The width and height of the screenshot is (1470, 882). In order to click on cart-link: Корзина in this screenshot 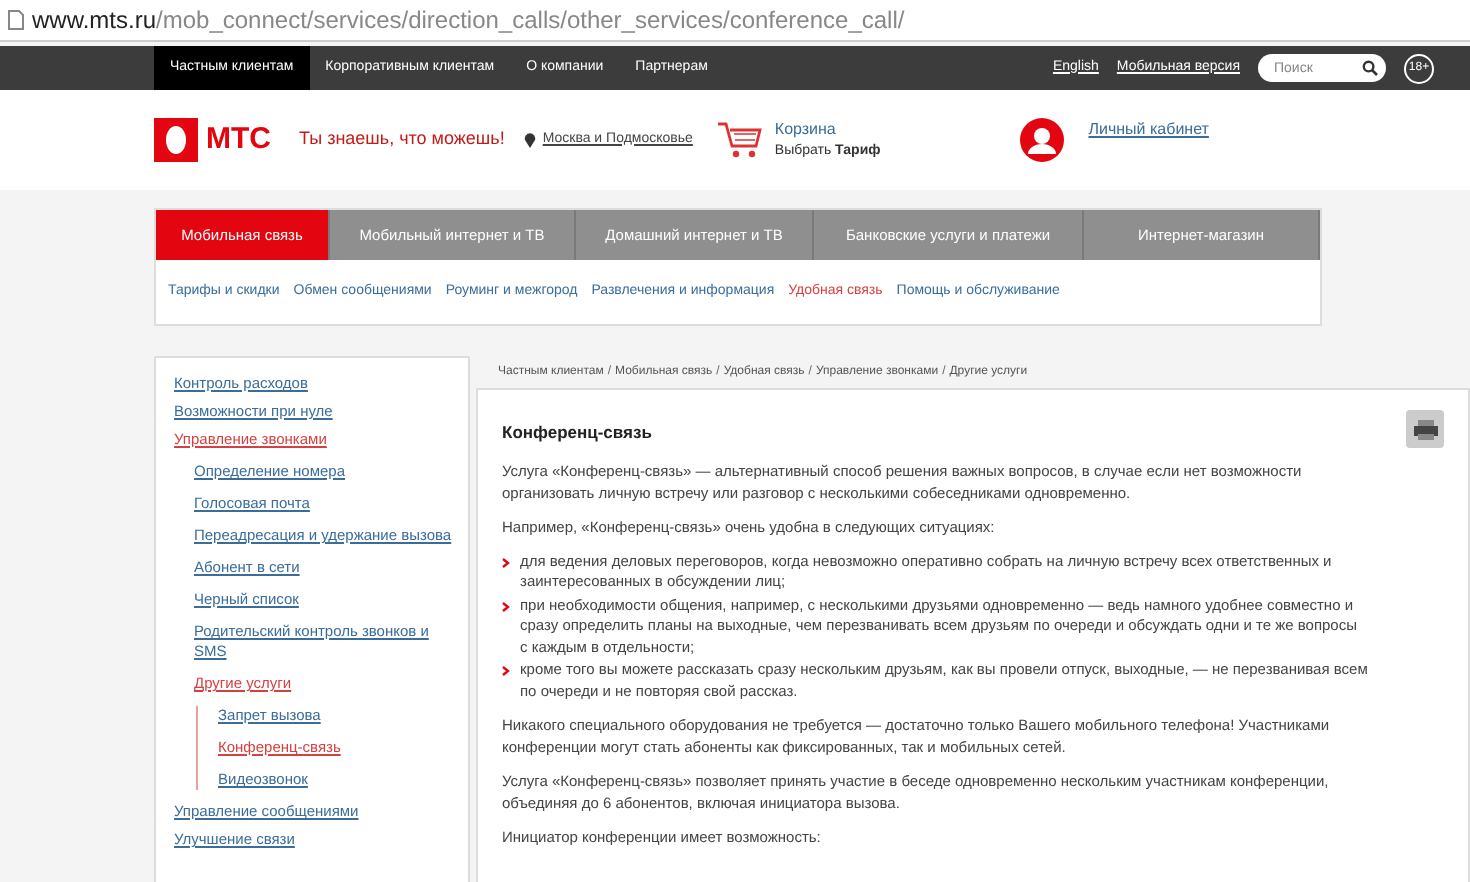, I will do `click(827, 129)`.